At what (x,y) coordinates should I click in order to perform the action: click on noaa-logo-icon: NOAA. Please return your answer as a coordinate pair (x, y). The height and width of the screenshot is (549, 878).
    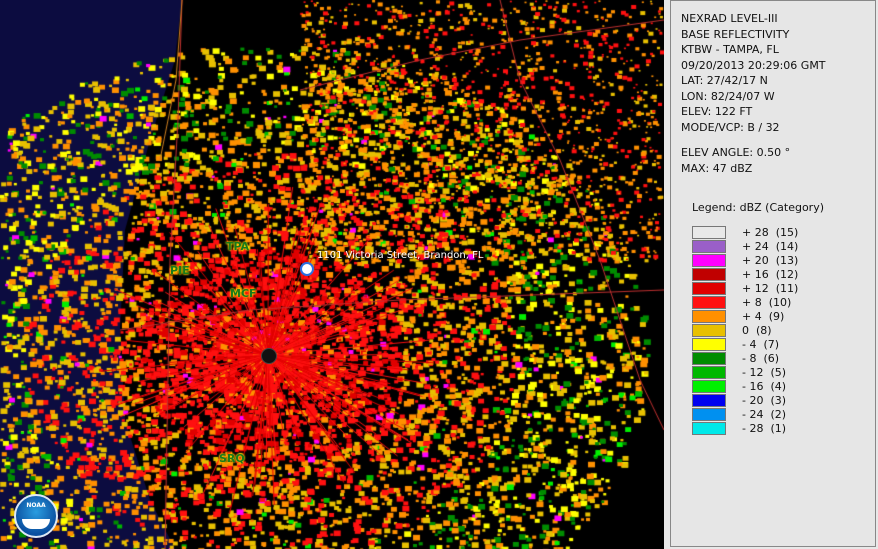
    Looking at the image, I should click on (36, 516).